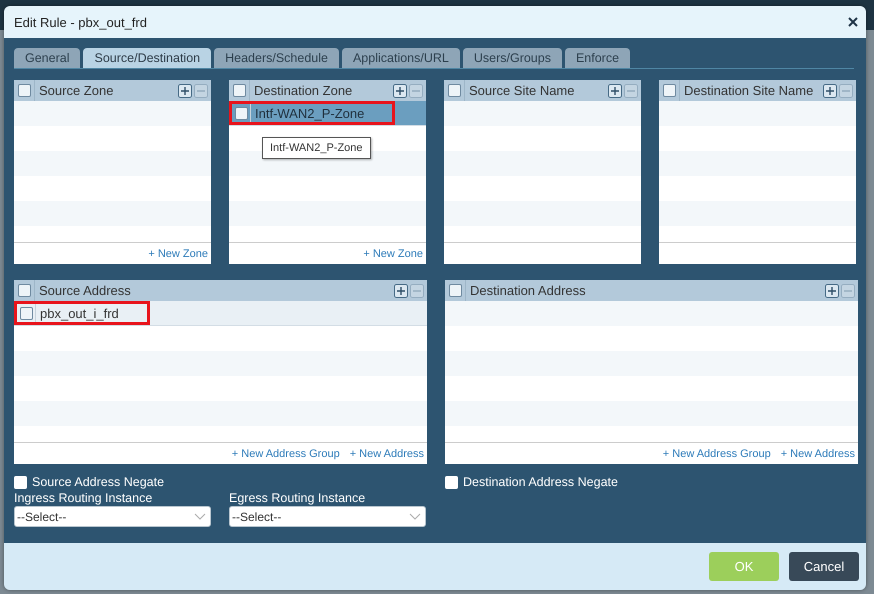 The image size is (874, 594). I want to click on panel-title: Source Zone, so click(76, 90).